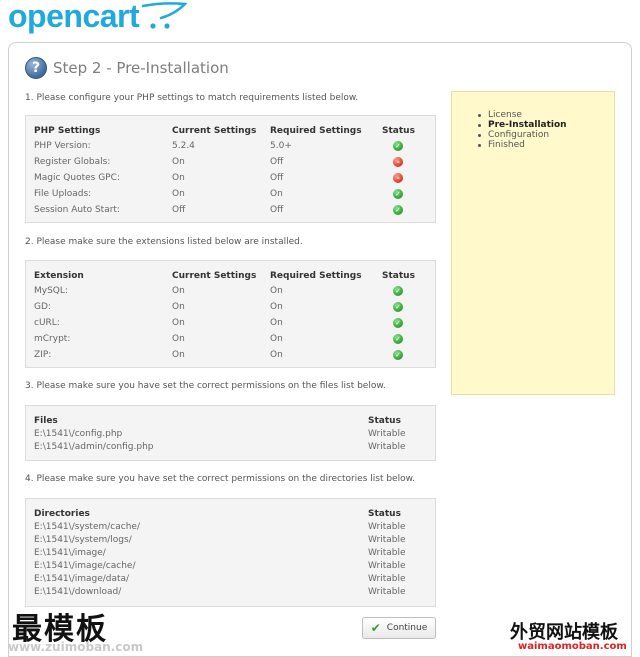 The width and height of the screenshot is (640, 657). Describe the element at coordinates (76, 647) in the screenshot. I see `watermark-left-url: www.zuimoban.com` at that location.